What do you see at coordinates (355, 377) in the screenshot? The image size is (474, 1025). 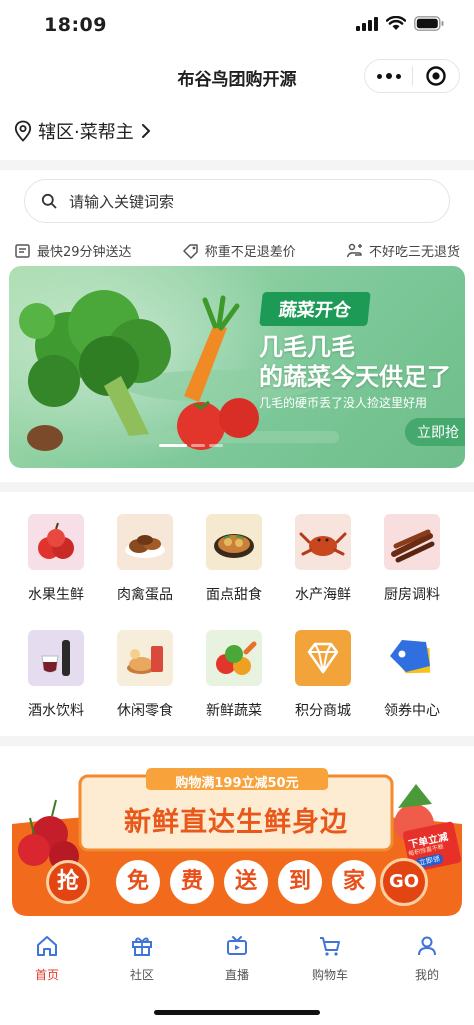 I see `banner-headline-2: 的蔬菜今天供足了` at bounding box center [355, 377].